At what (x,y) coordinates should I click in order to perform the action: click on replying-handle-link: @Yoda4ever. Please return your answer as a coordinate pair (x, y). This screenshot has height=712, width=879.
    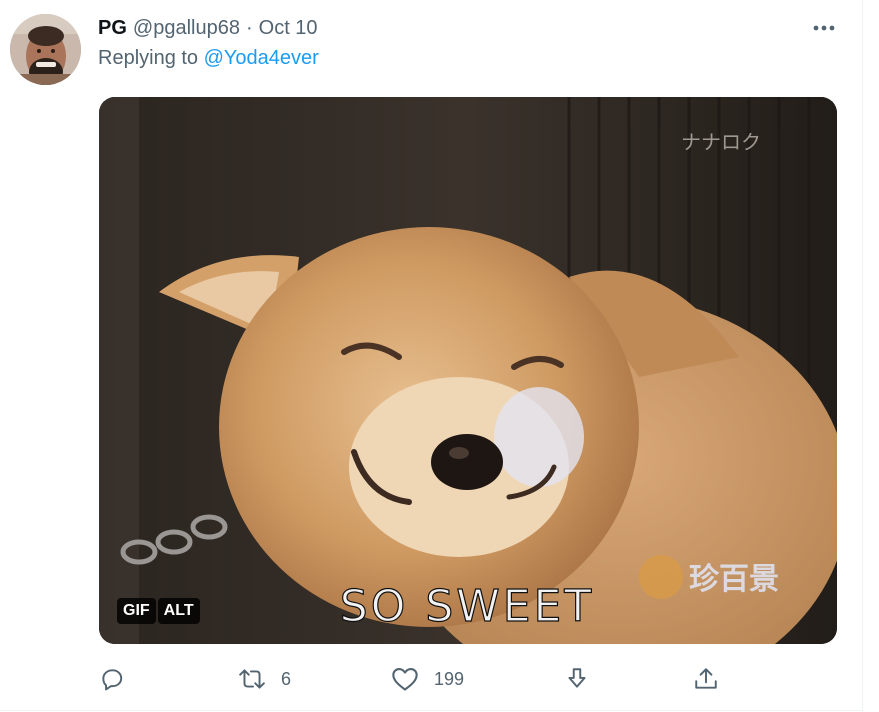
    Looking at the image, I should click on (261, 58).